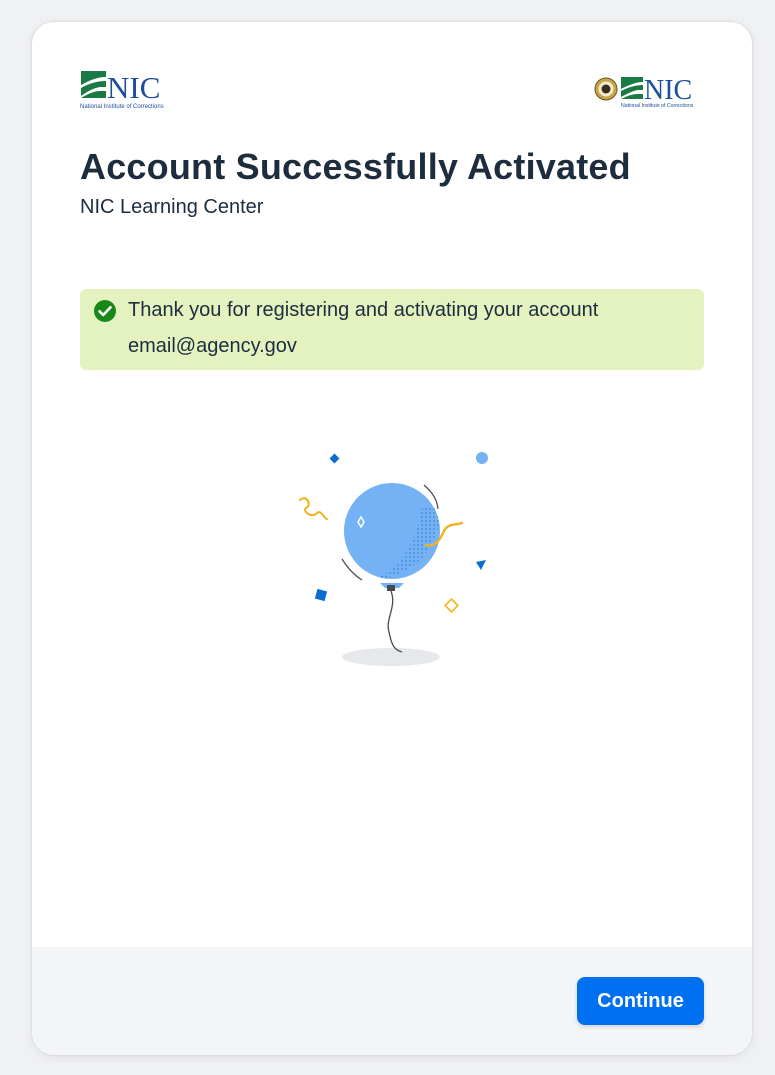 This screenshot has height=1075, width=775. I want to click on account-email: email@agency.gov, so click(212, 346).